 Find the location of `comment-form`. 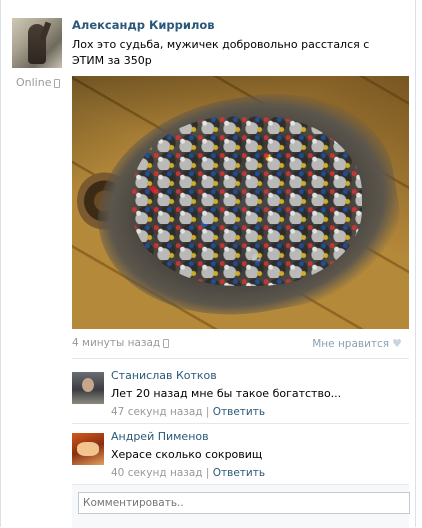

comment-form is located at coordinates (241, 506).